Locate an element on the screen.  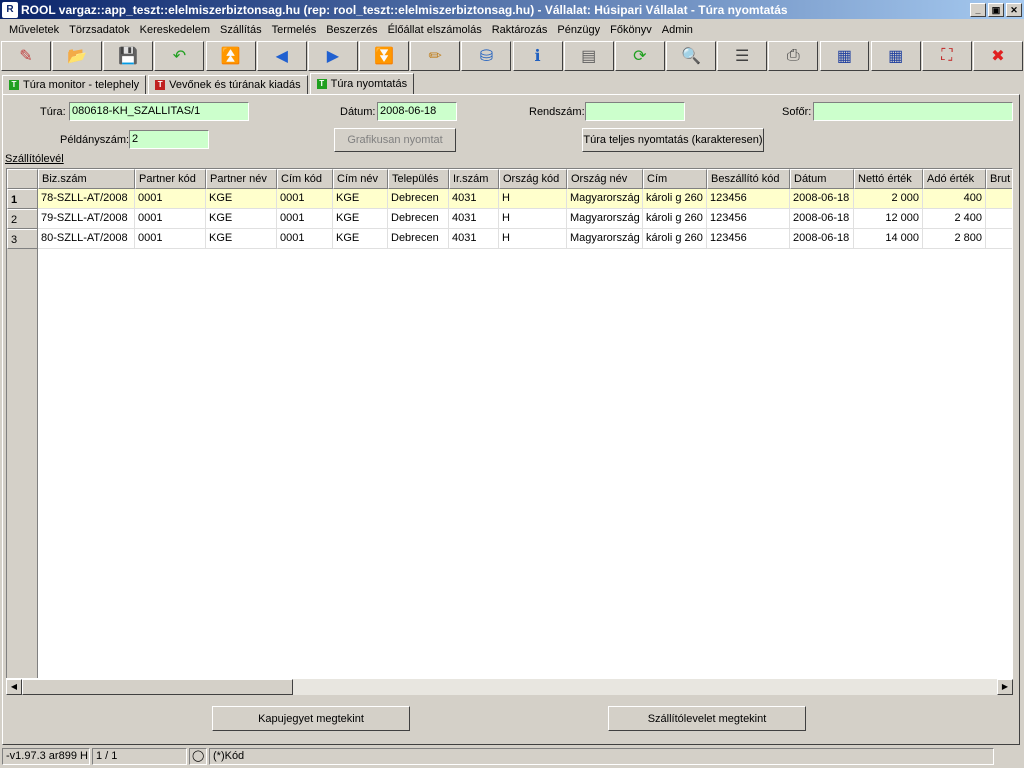
menu-raktarozas: Raktározás is located at coordinates (520, 30).